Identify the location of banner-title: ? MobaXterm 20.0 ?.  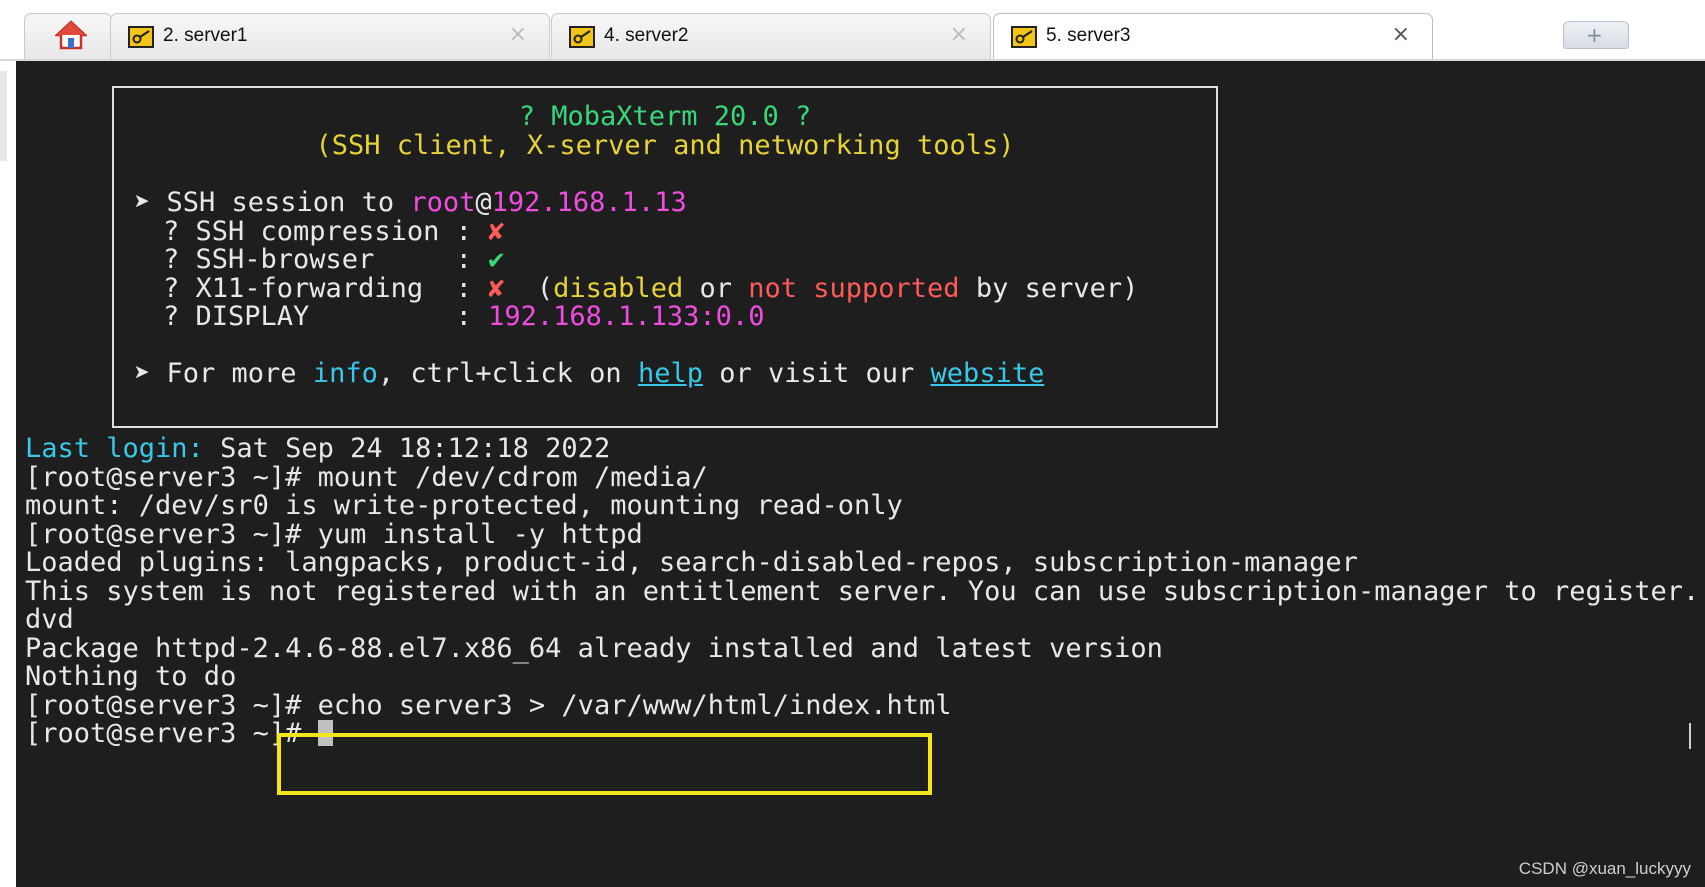
(665, 116).